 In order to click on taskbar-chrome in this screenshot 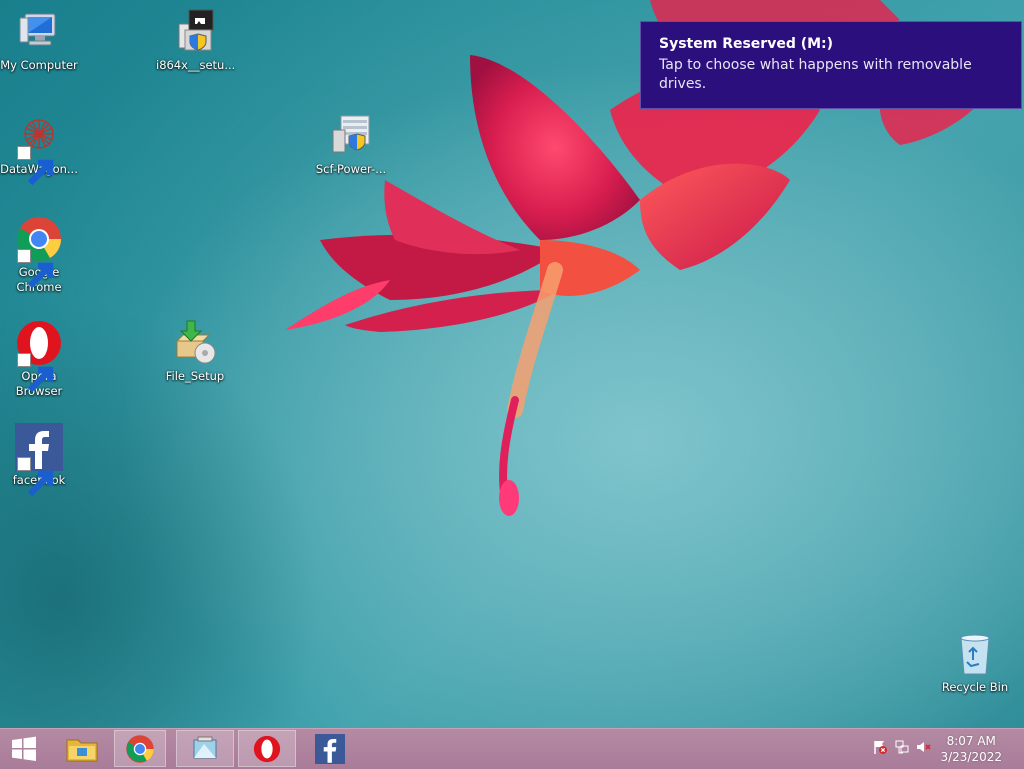, I will do `click(140, 748)`.